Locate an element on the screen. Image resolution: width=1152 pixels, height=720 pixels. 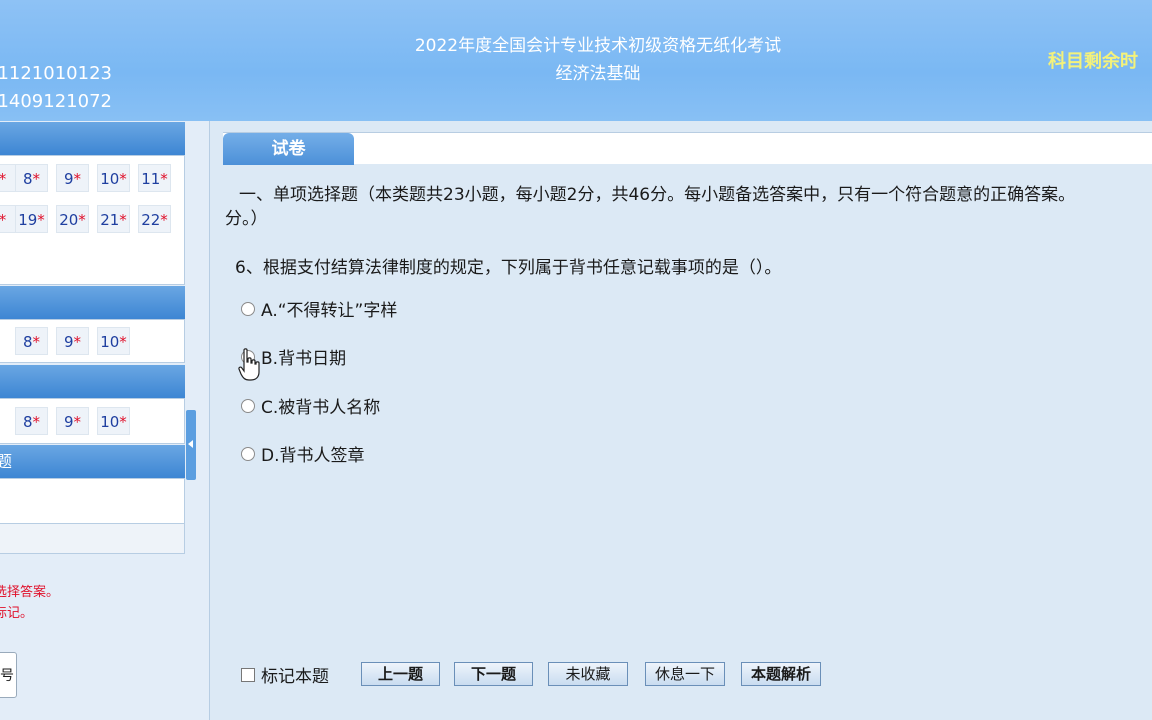
question-button-22: 22* is located at coordinates (154, 219).